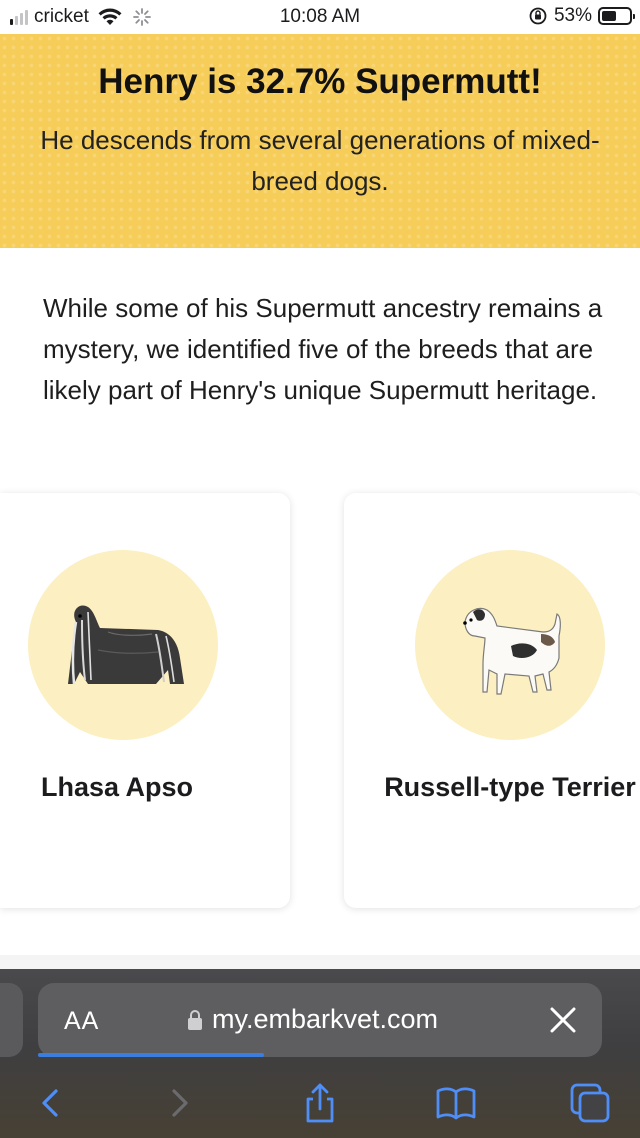 This screenshot has height=1138, width=640. Describe the element at coordinates (572, 15) in the screenshot. I see `battery-percent: 53%` at that location.